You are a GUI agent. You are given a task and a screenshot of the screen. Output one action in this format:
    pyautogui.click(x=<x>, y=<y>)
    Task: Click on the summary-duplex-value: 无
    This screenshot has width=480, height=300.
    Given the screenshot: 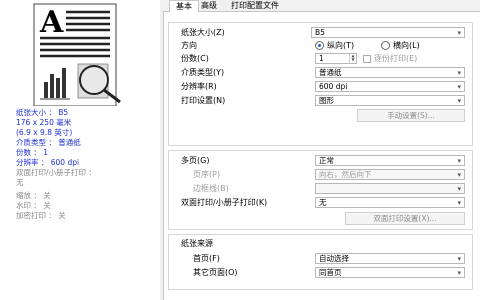 What is the action you would take?
    pyautogui.click(x=20, y=182)
    